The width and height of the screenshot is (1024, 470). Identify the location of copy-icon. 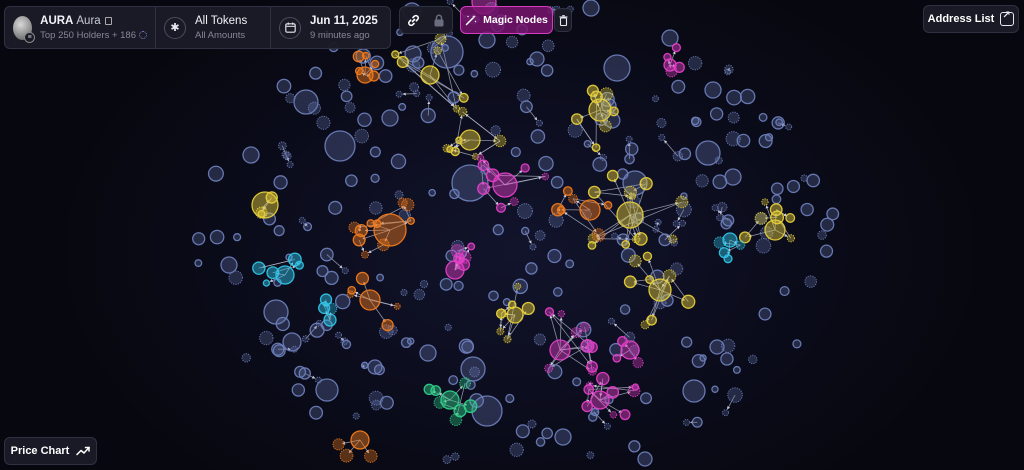
(108, 20).